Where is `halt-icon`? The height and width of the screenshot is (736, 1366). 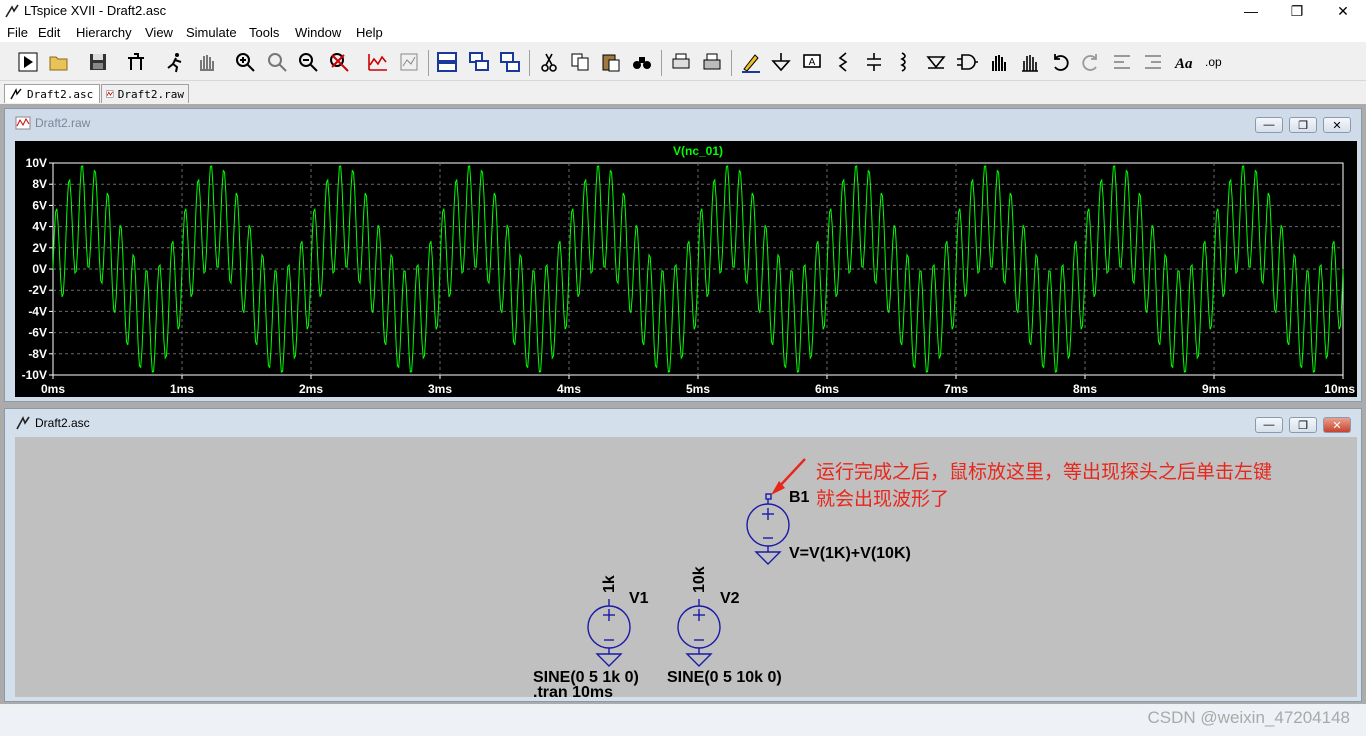 halt-icon is located at coordinates (175, 62).